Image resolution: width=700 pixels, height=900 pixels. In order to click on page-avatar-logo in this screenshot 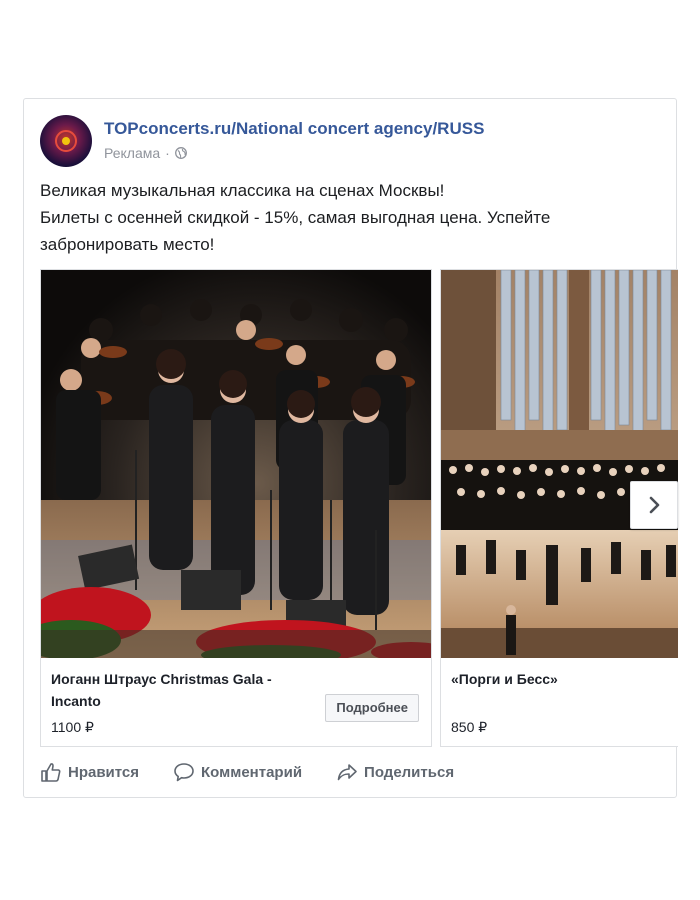, I will do `click(66, 141)`.